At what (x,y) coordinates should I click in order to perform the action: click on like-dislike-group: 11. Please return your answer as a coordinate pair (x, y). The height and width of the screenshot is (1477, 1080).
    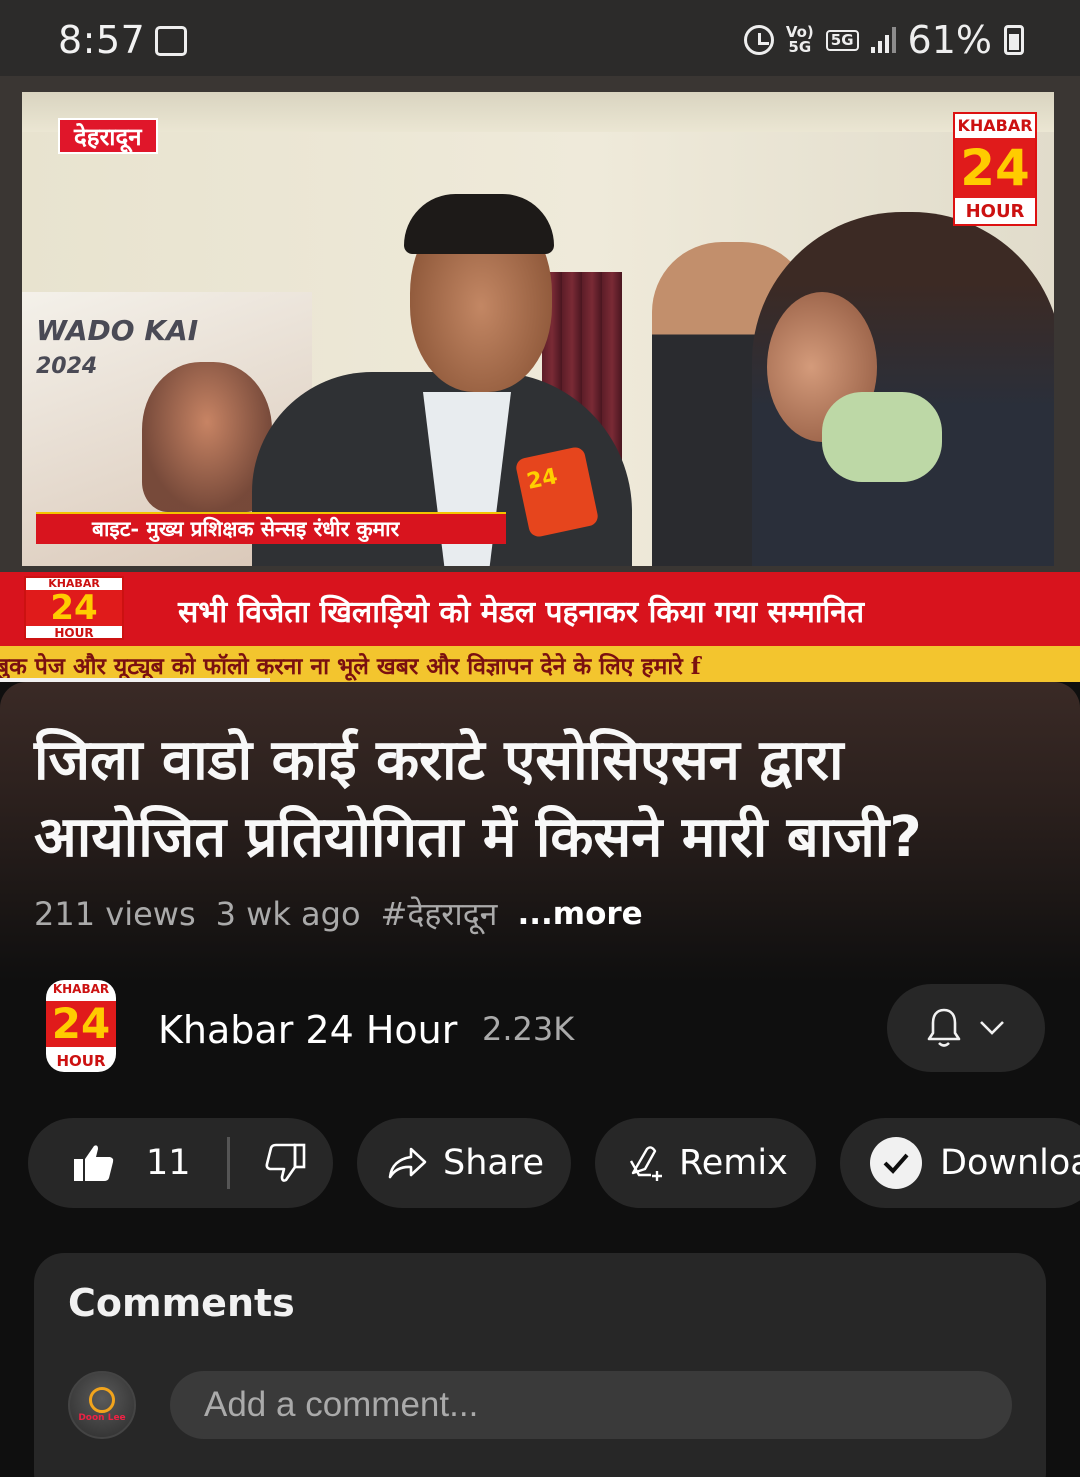
    Looking at the image, I should click on (180, 1163).